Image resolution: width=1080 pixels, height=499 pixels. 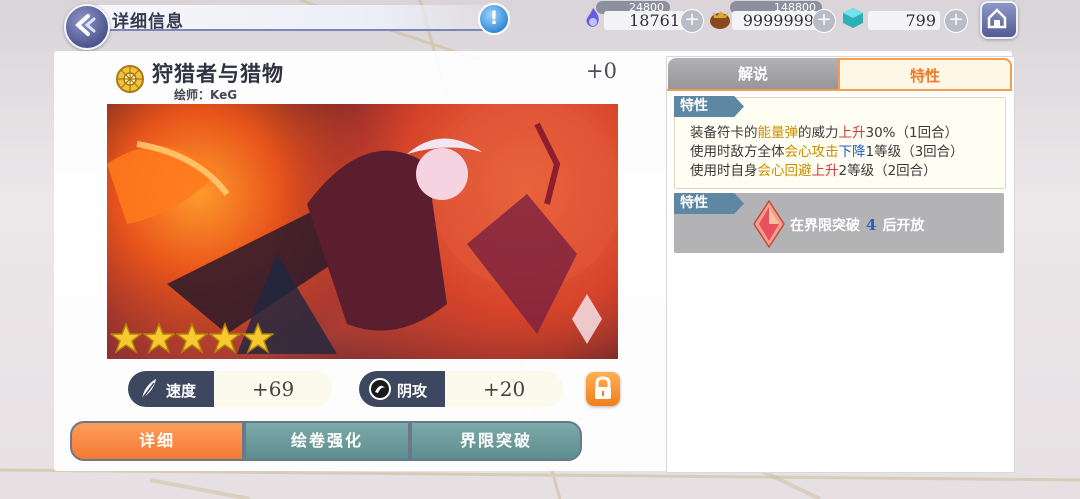 What do you see at coordinates (273, 389) in the screenshot?
I see `stat-speed-value: +69` at bounding box center [273, 389].